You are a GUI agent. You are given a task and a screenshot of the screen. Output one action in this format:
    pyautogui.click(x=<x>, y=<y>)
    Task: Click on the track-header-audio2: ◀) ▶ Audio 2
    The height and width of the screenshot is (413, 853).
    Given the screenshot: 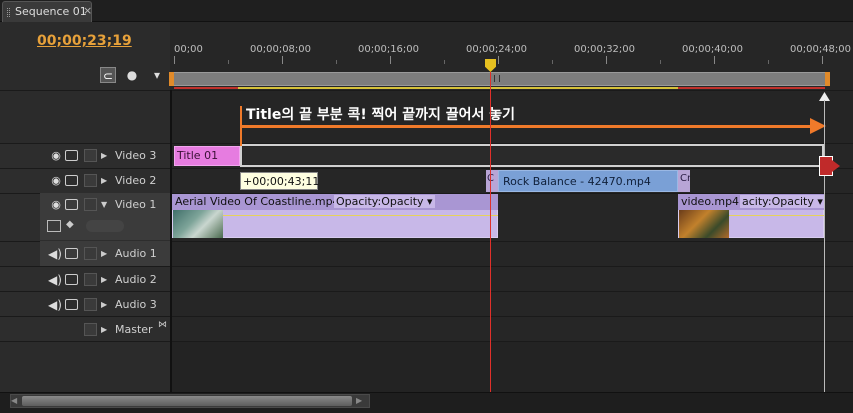 What is the action you would take?
    pyautogui.click(x=85, y=278)
    